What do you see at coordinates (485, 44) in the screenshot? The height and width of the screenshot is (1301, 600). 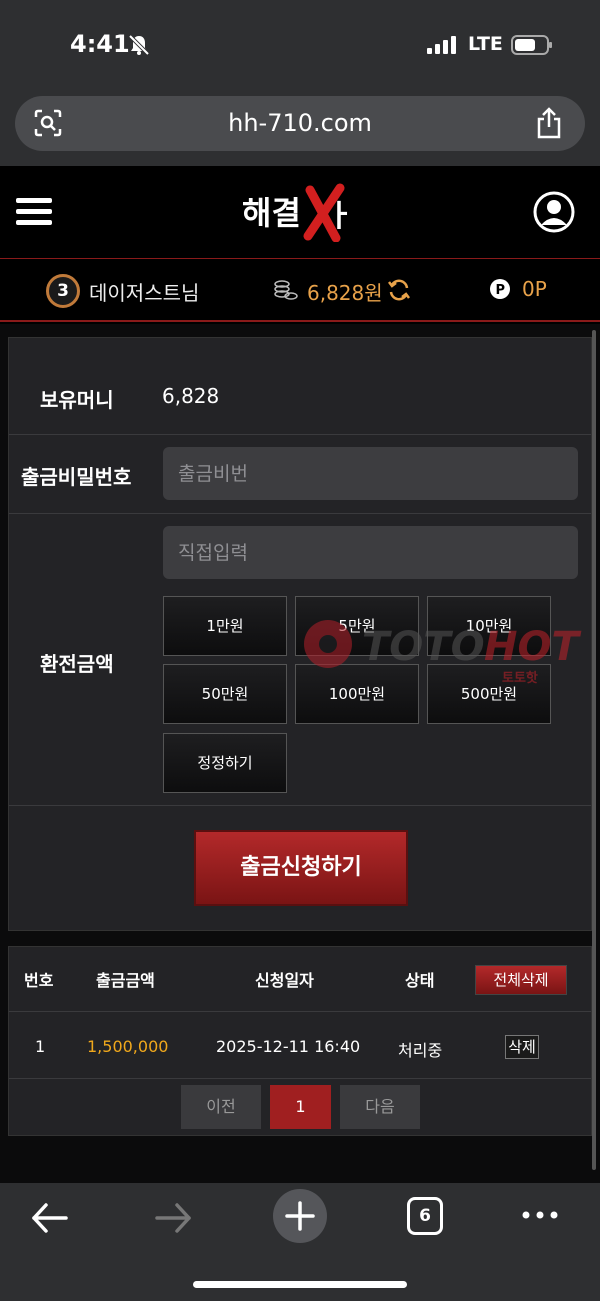 I see `network-label: LTE` at bounding box center [485, 44].